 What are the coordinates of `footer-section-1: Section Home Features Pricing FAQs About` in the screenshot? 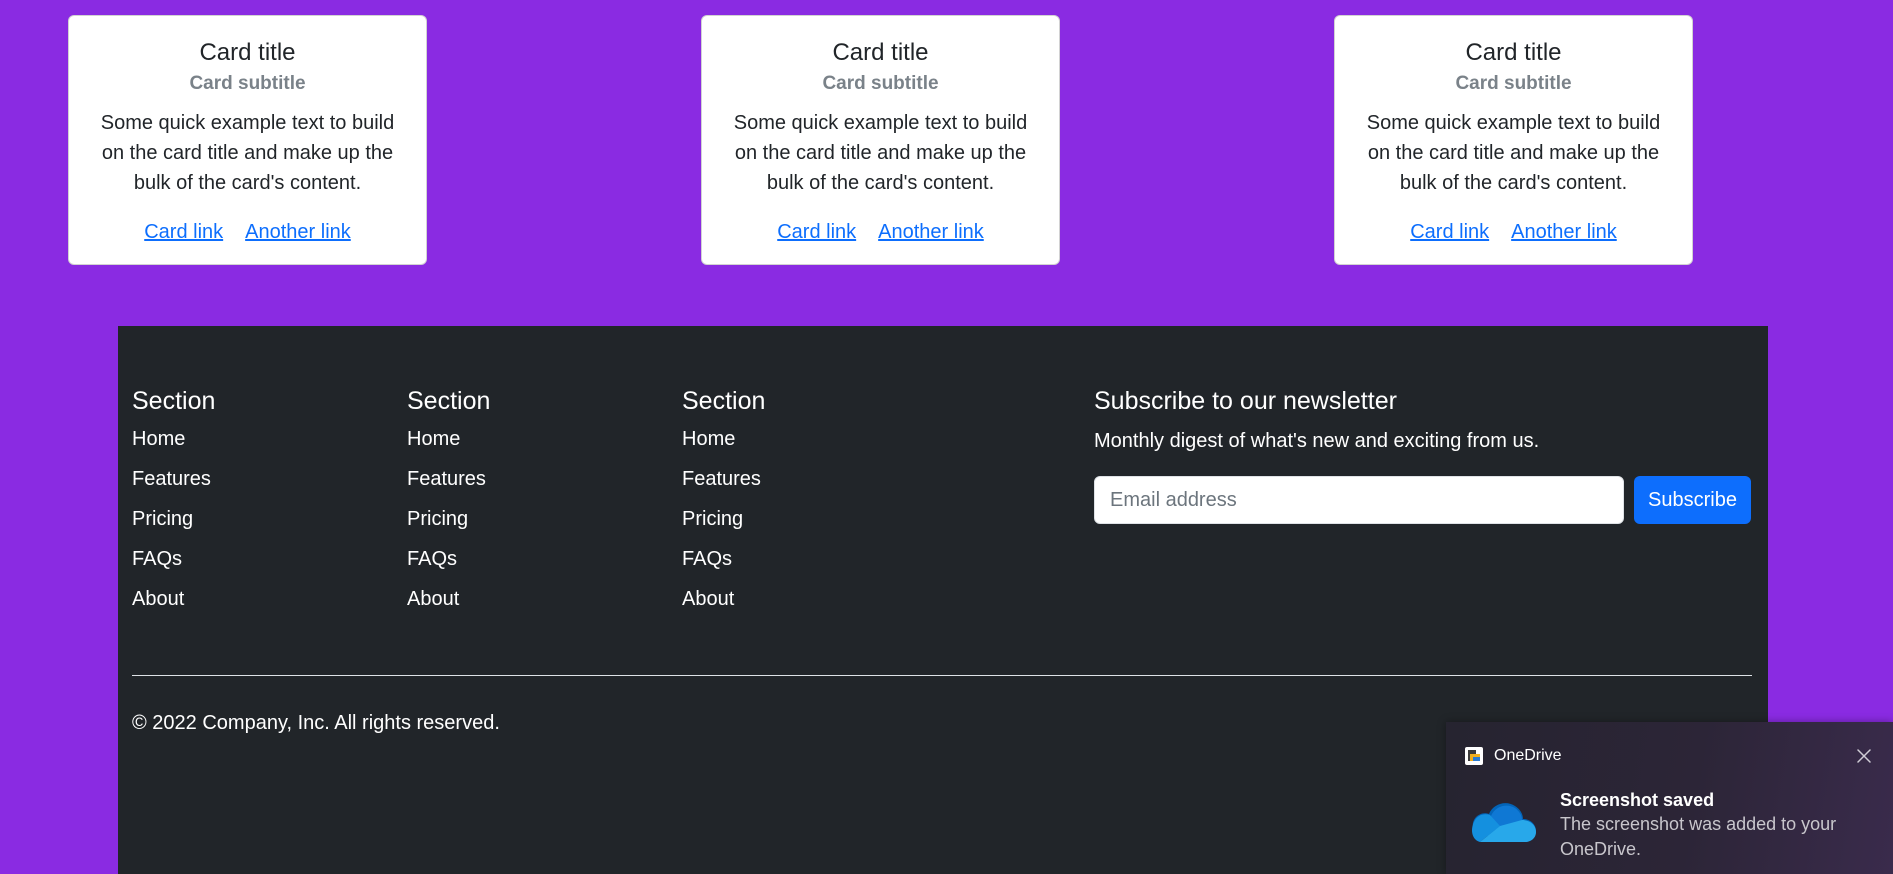 It's located at (174, 498).